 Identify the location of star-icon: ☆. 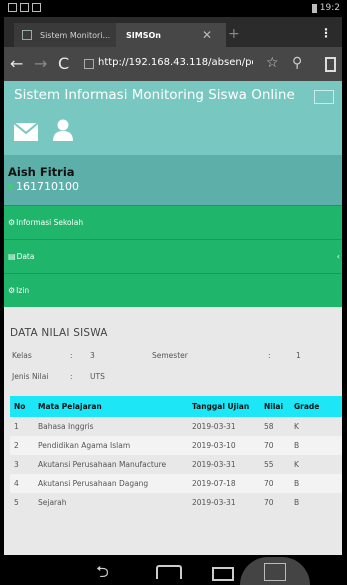
(272, 63).